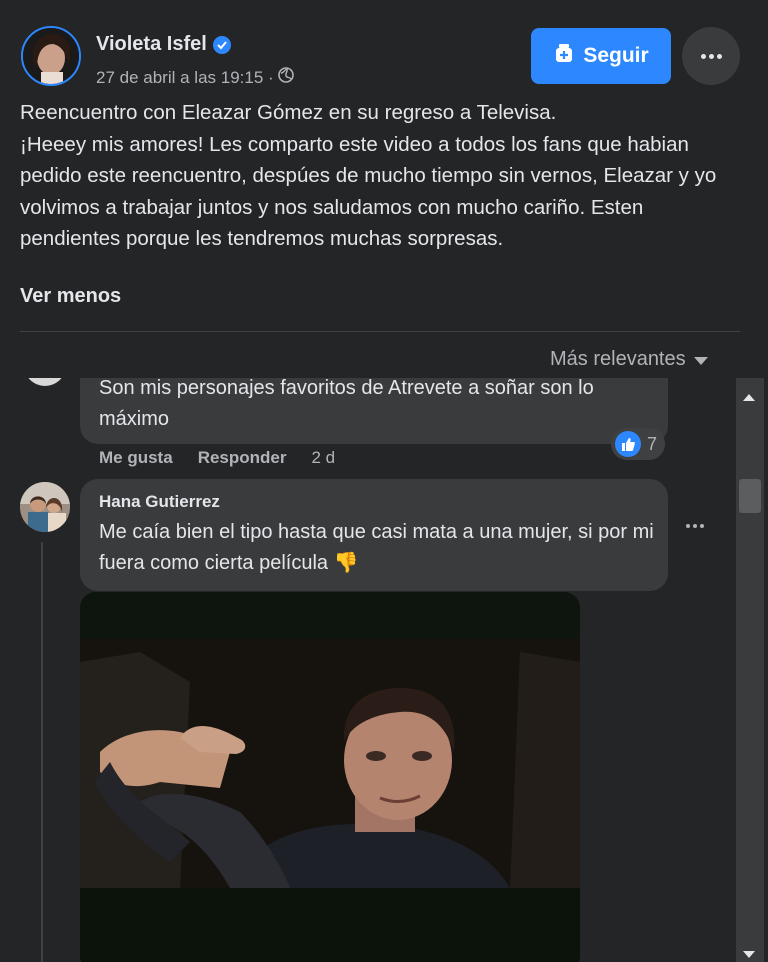 The height and width of the screenshot is (962, 768). What do you see at coordinates (380, 331) in the screenshot?
I see `divider` at bounding box center [380, 331].